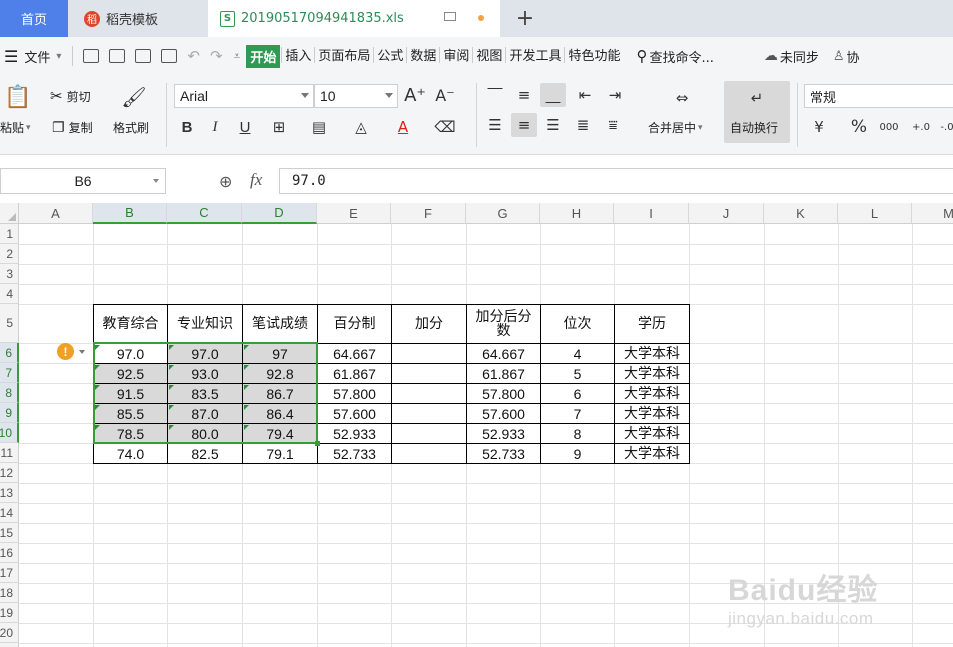  I want to click on table-cell: 57.800, so click(503, 393).